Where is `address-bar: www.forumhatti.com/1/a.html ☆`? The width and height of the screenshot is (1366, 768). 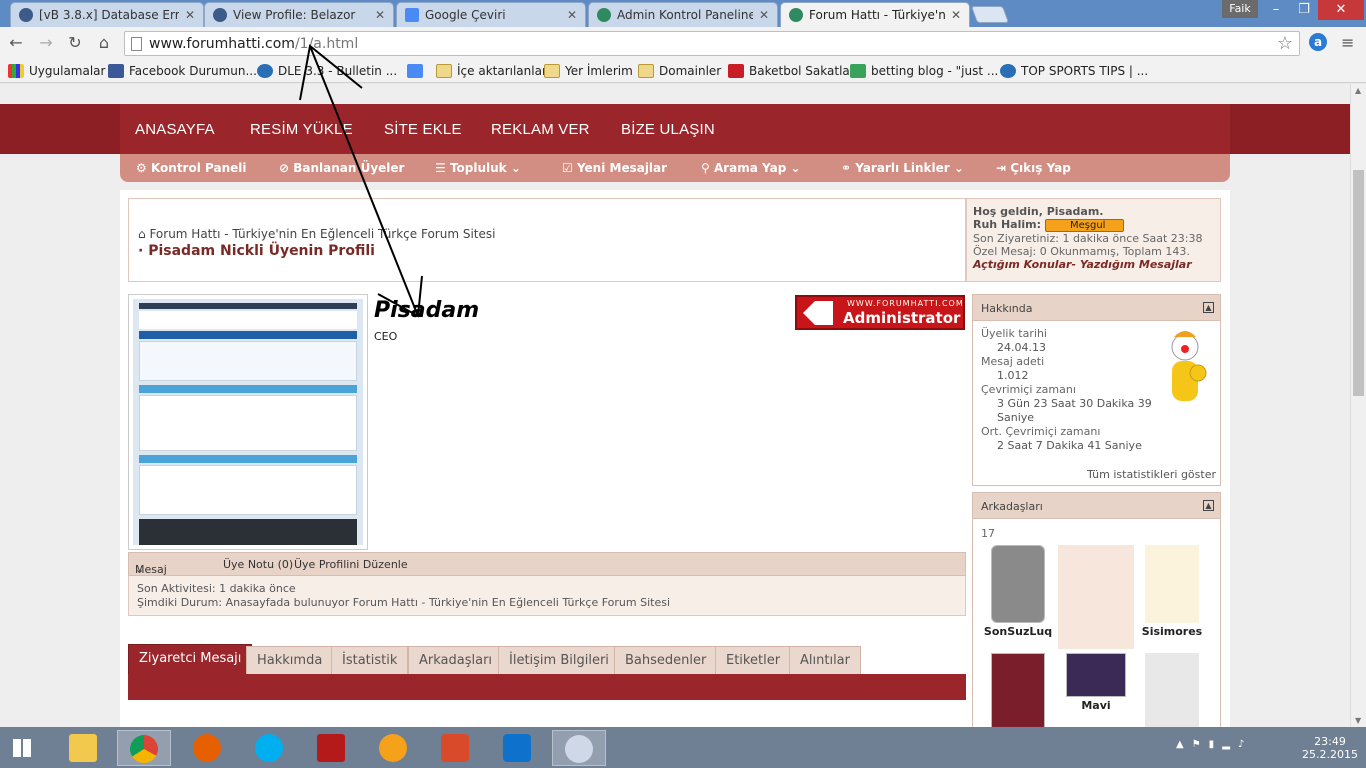
address-bar: www.forumhatti.com/1/a.html ☆ is located at coordinates (712, 43).